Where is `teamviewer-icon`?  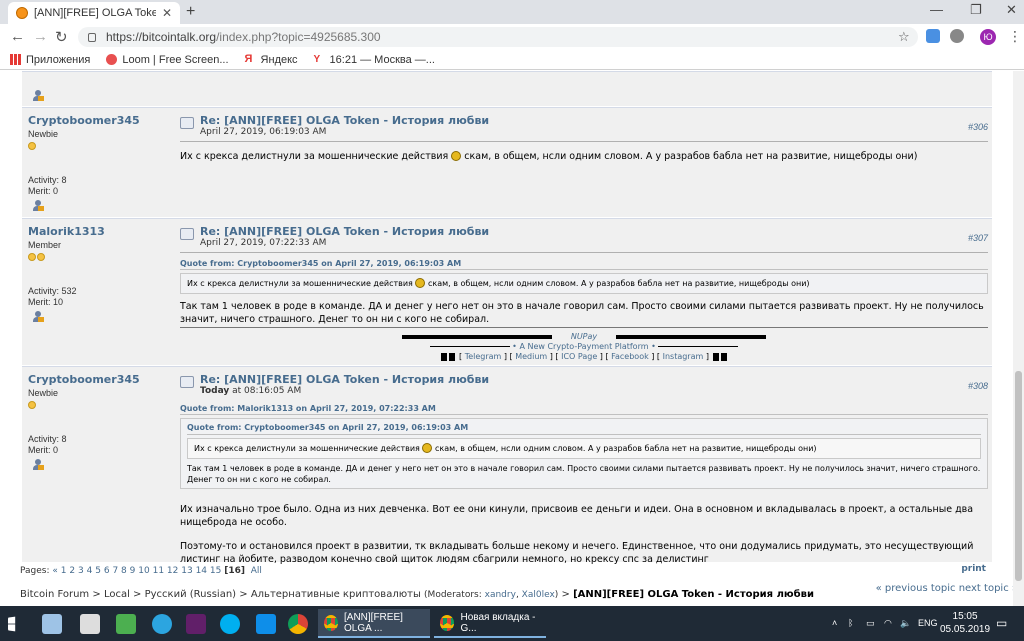 teamviewer-icon is located at coordinates (266, 624).